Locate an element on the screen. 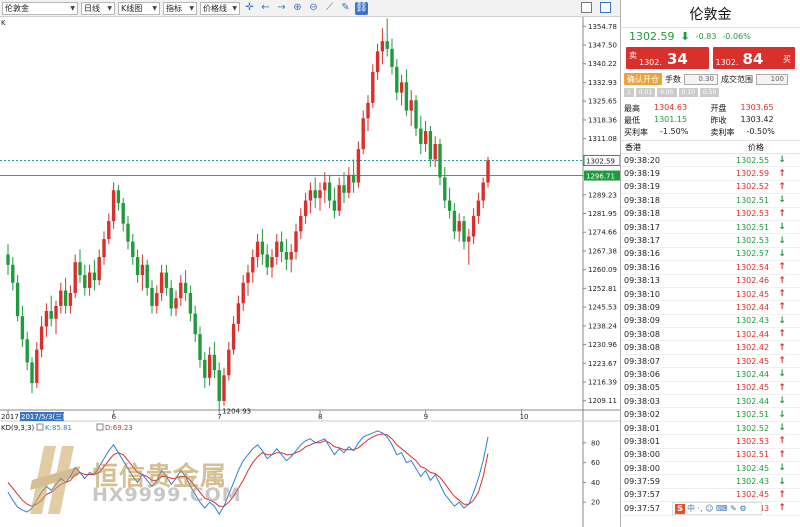 The width and height of the screenshot is (800, 527). lot-chip: 1 is located at coordinates (629, 92).